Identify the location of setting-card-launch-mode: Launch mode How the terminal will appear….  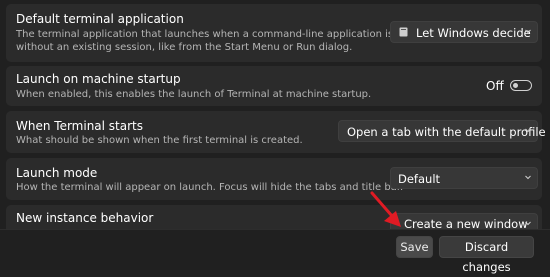
(274, 179).